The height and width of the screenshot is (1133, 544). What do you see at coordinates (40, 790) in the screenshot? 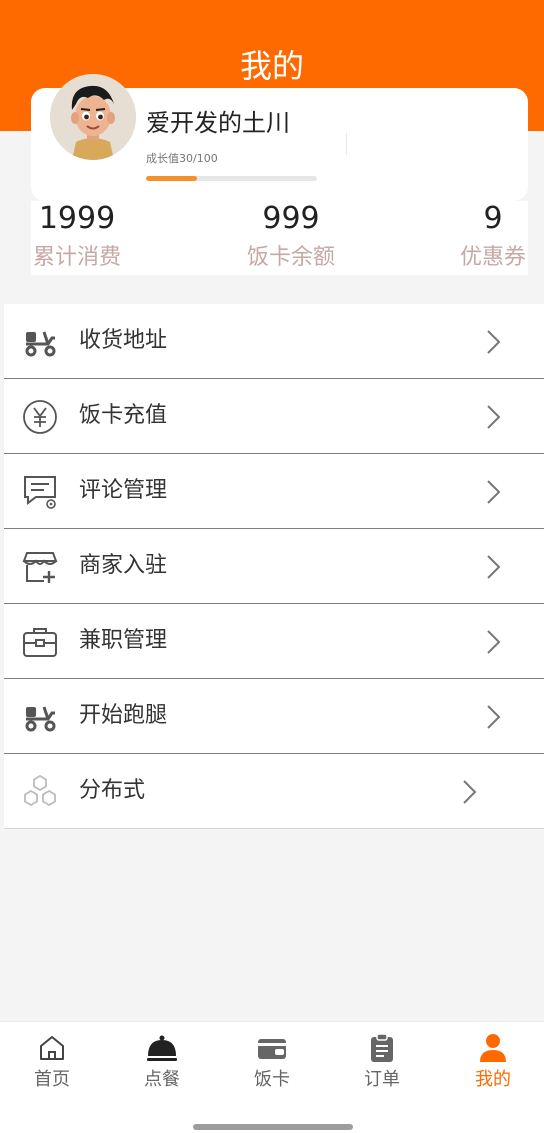
I see `hexagons-icon` at bounding box center [40, 790].